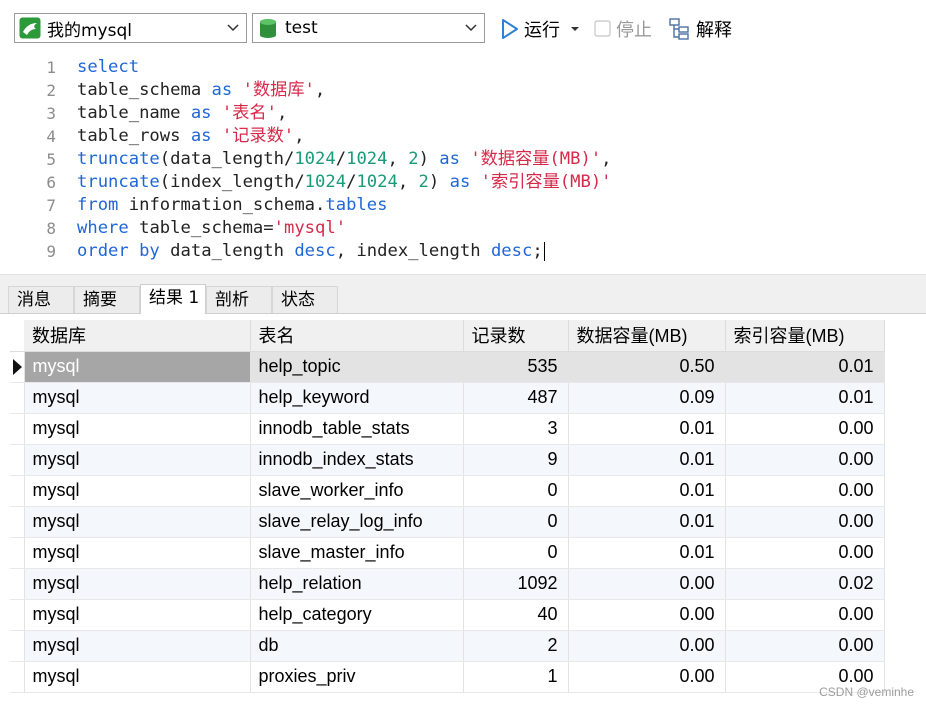 The width and height of the screenshot is (926, 707). I want to click on table-cell: db, so click(357, 646).